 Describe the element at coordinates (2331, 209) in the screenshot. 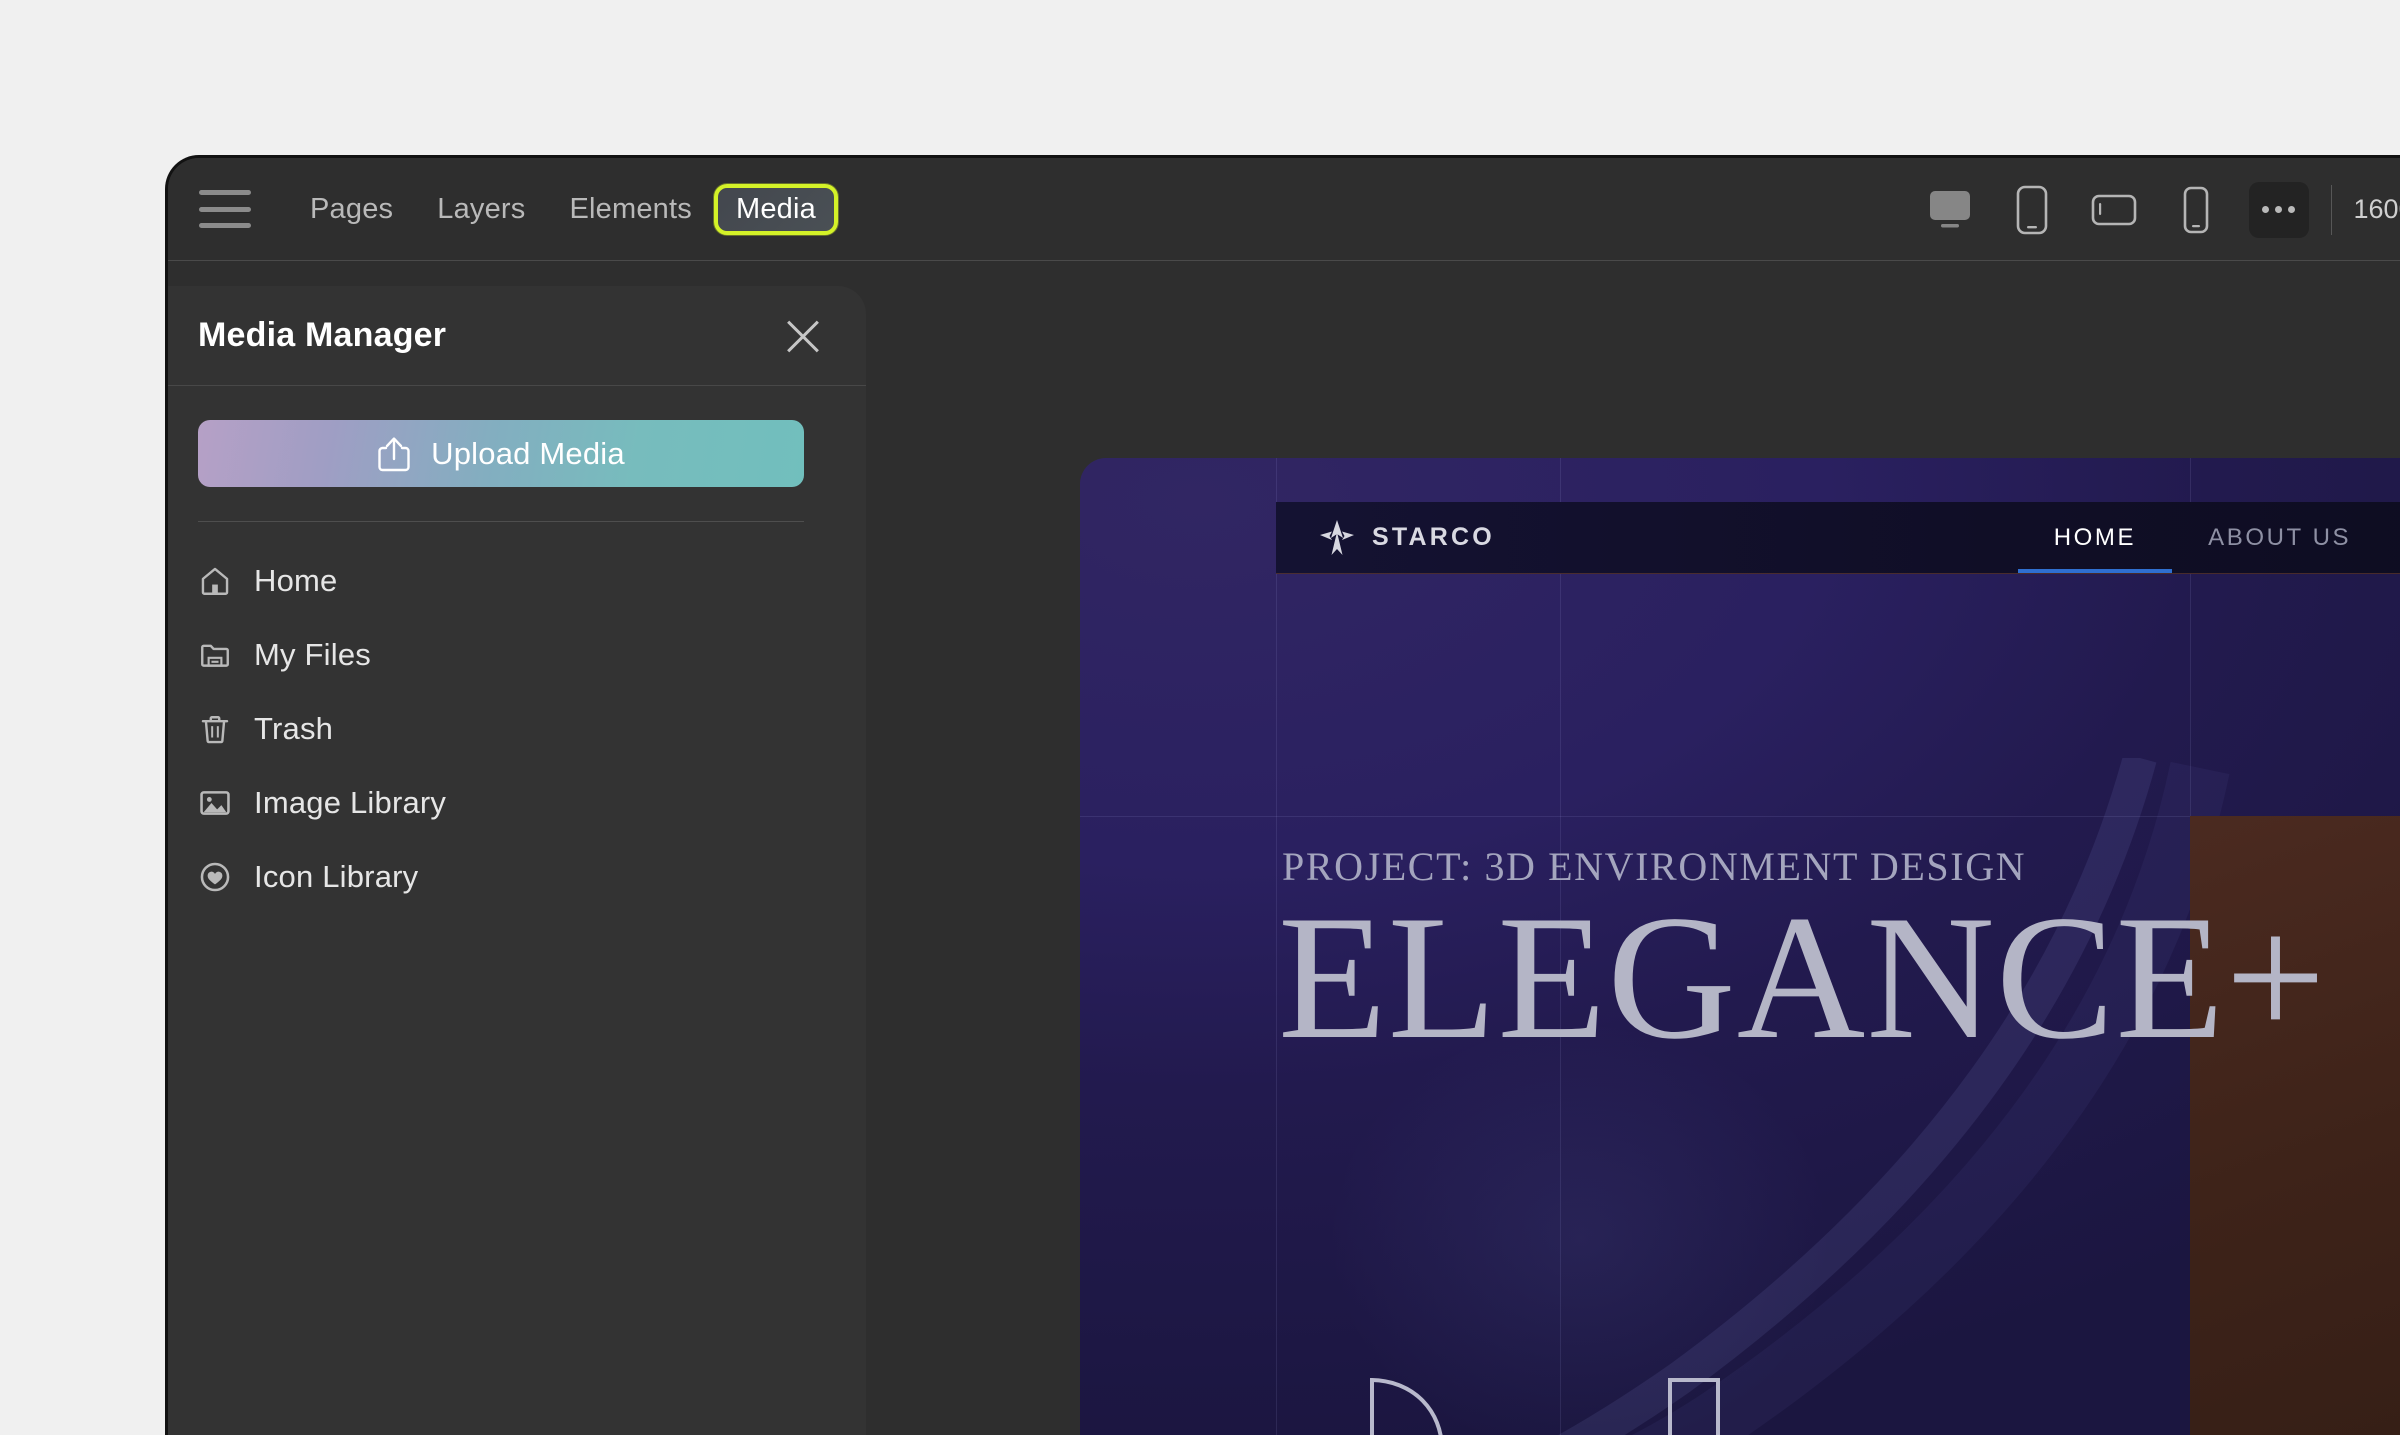

I see `toolbar-divider` at that location.